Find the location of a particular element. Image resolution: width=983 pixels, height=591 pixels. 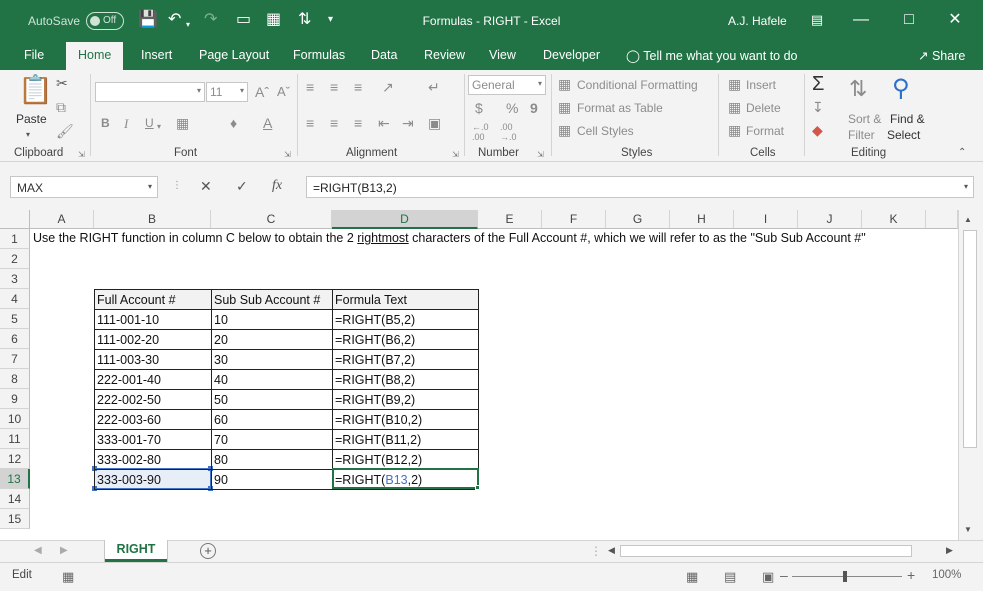

vertical-scrollbar: ▲ ▼ is located at coordinates (970, 375).